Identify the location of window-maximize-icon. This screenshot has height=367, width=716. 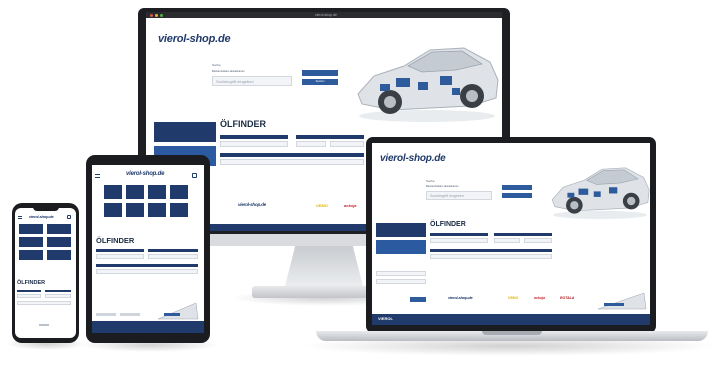
(161, 15).